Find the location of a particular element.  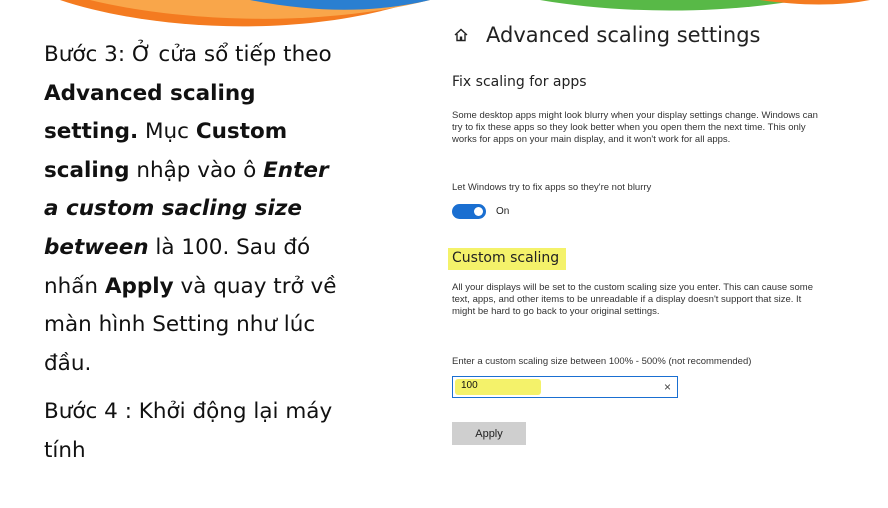

custom-scaling-input: 100 × is located at coordinates (565, 387).